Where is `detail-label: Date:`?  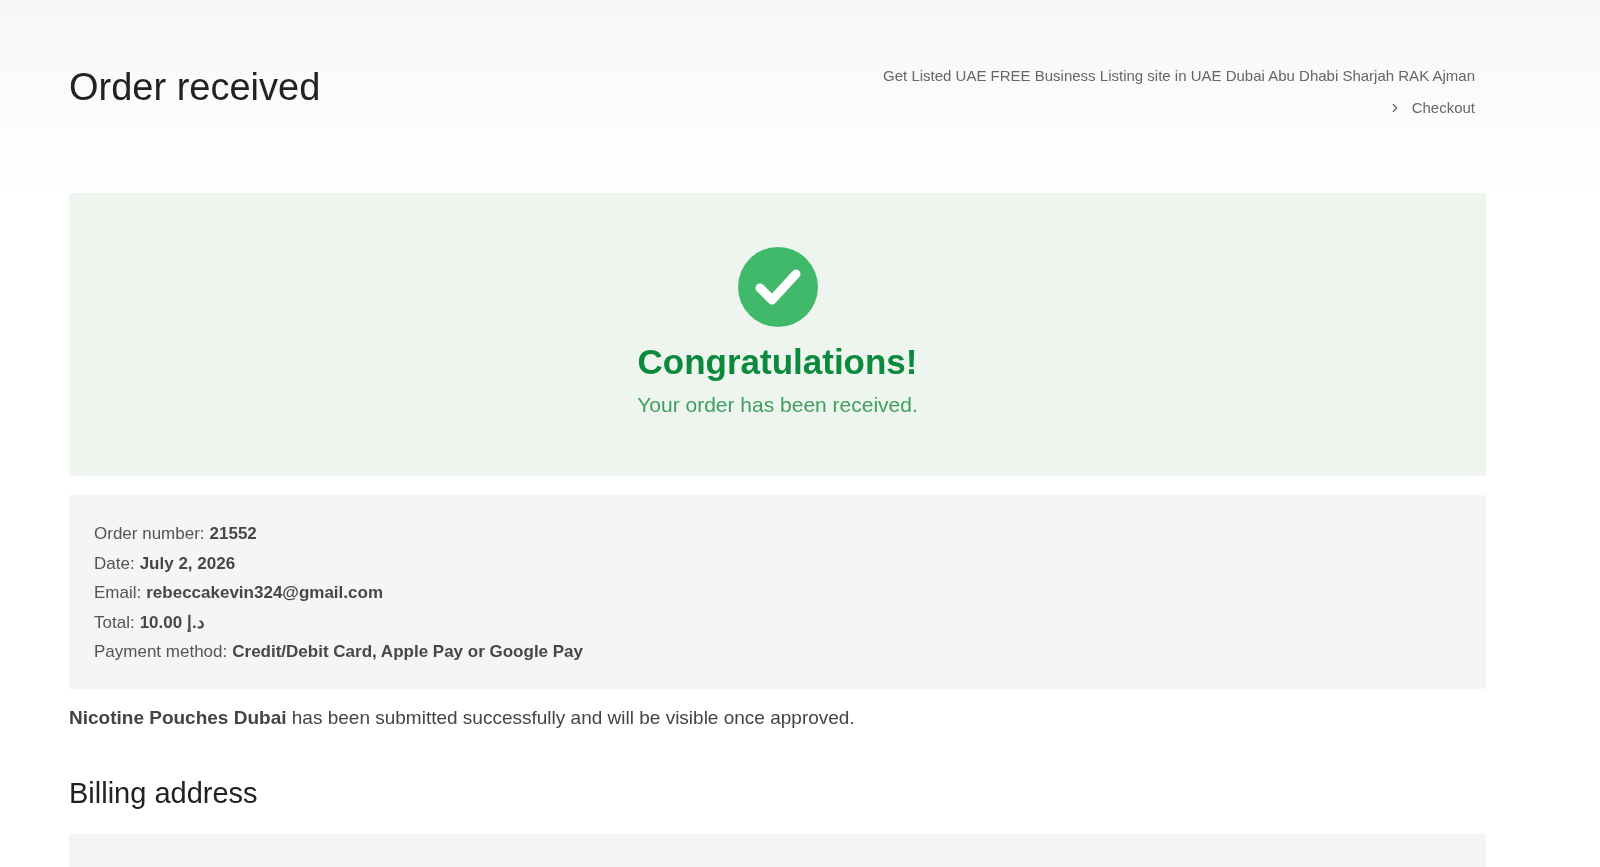 detail-label: Date: is located at coordinates (114, 563).